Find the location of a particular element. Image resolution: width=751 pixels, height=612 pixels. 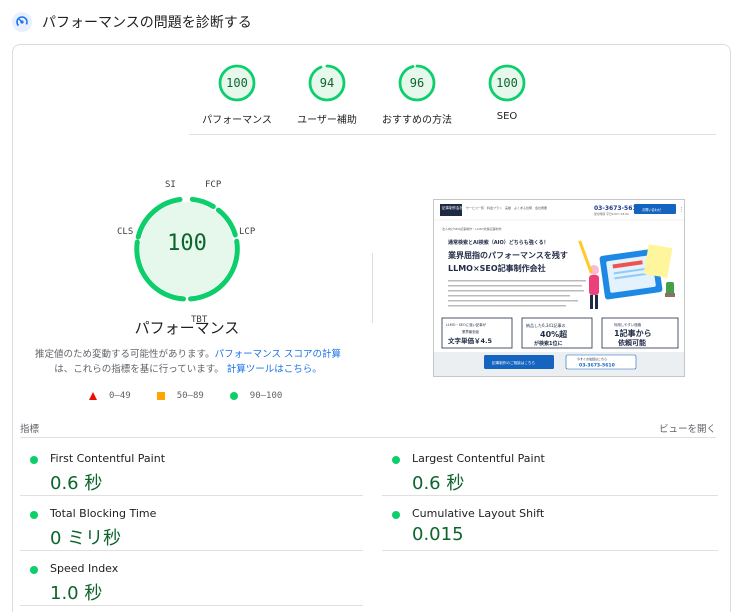

site-phone: 03-3673-5610 is located at coordinates (617, 208).